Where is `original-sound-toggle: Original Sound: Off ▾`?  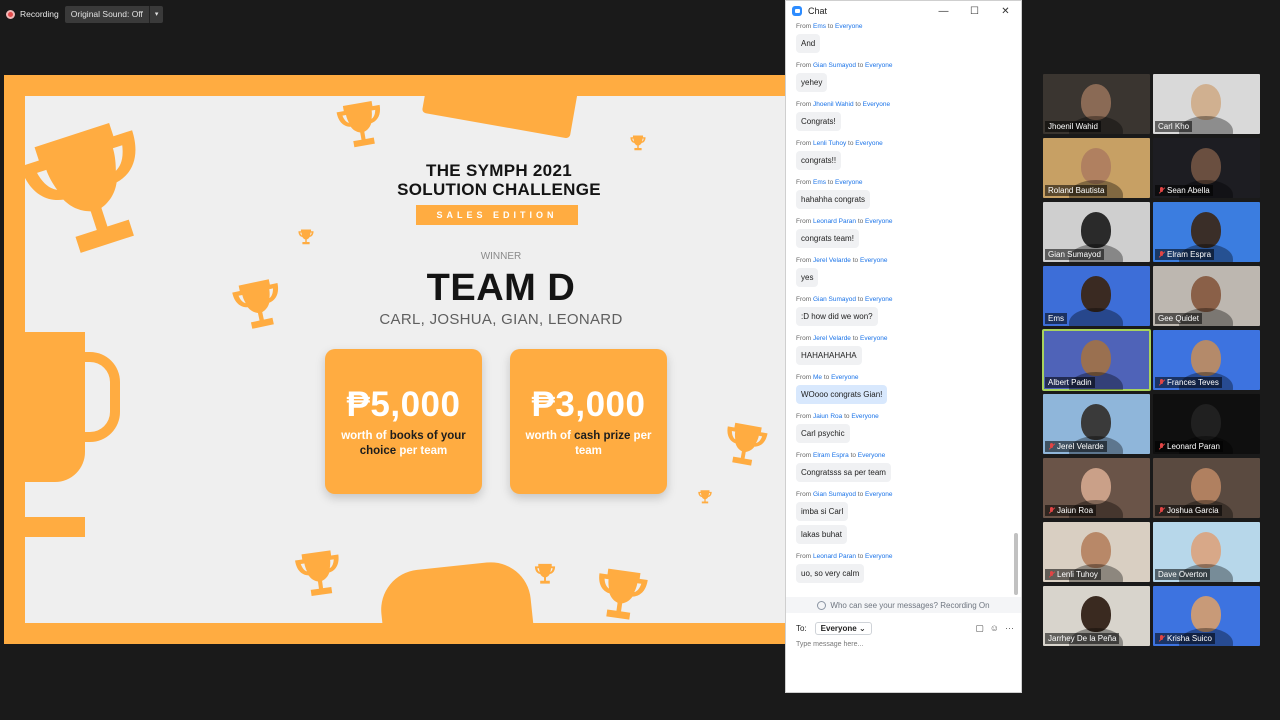
original-sound-toggle: Original Sound: Off ▾ is located at coordinates (114, 14).